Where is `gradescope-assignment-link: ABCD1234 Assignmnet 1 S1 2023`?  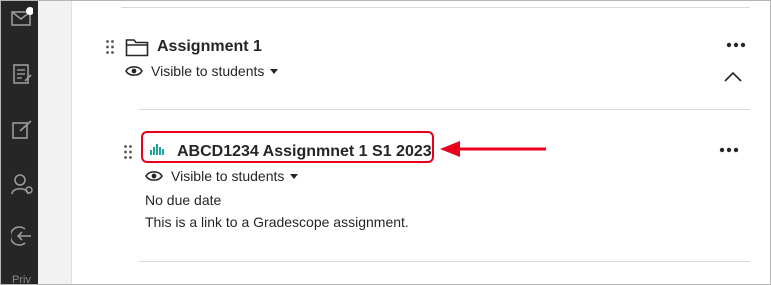
gradescope-assignment-link: ABCD1234 Assignmnet 1 S1 2023 is located at coordinates (304, 152).